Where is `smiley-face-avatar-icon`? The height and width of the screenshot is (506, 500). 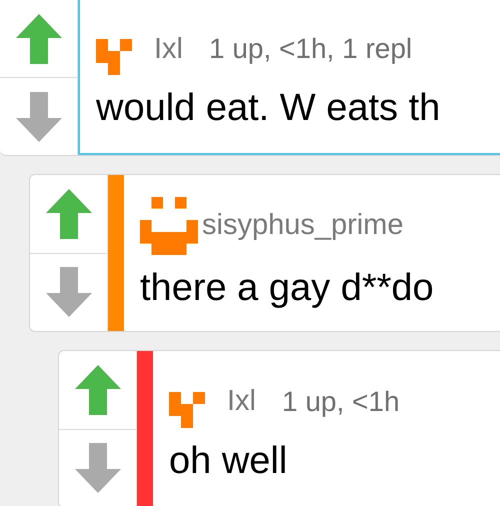
smiley-face-avatar-icon is located at coordinates (169, 225).